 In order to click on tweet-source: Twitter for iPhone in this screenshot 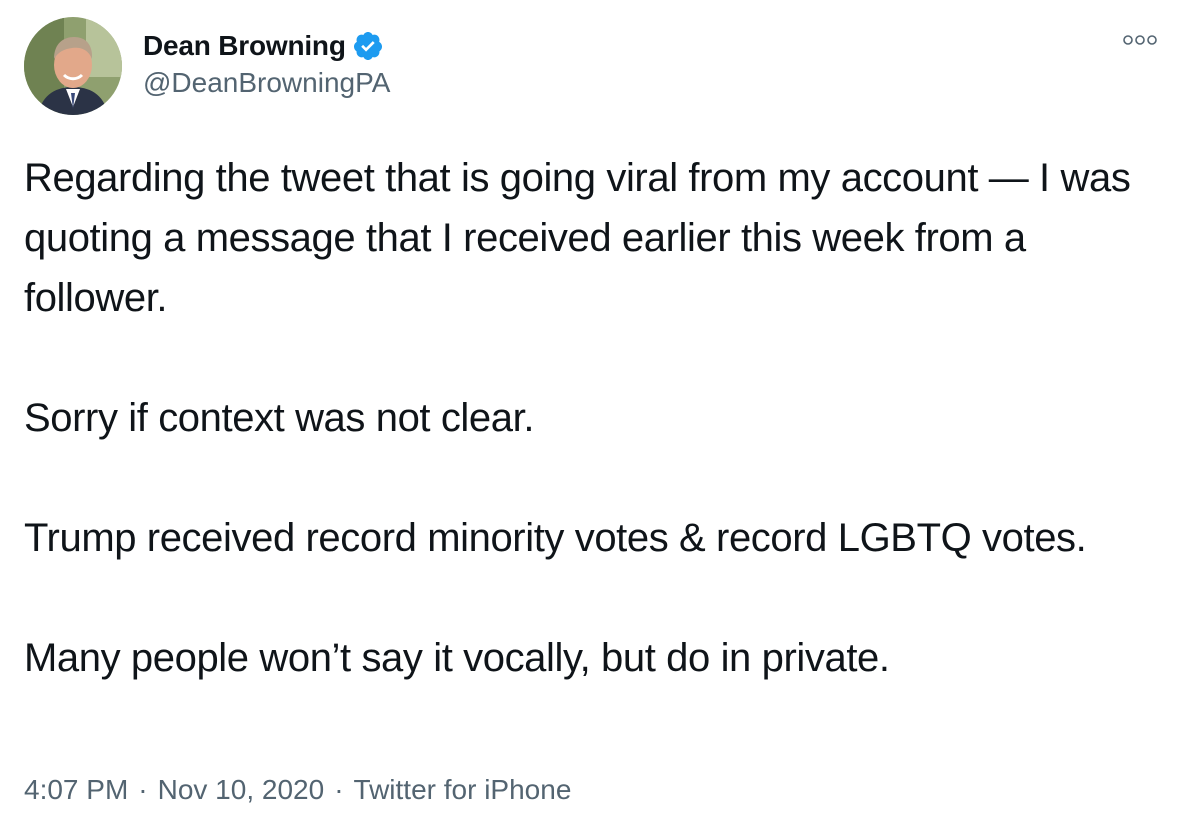, I will do `click(463, 790)`.